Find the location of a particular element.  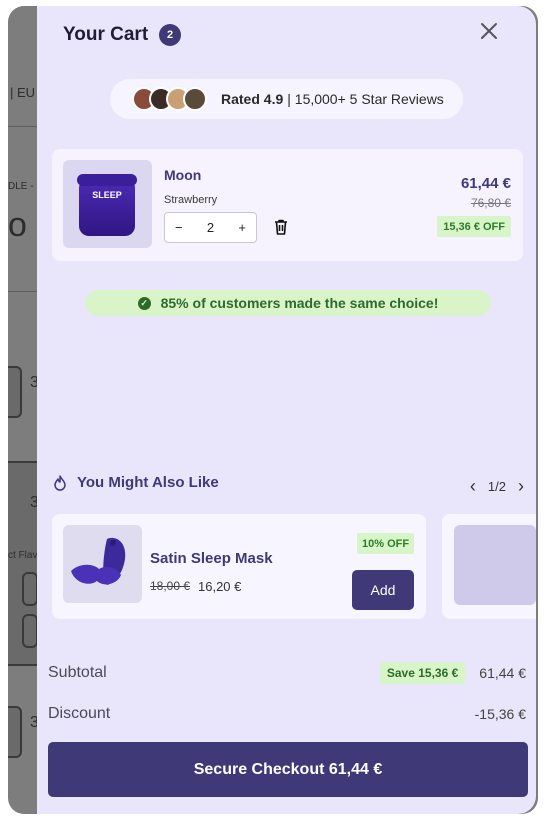

reviewer-avatars is located at coordinates (169, 99).